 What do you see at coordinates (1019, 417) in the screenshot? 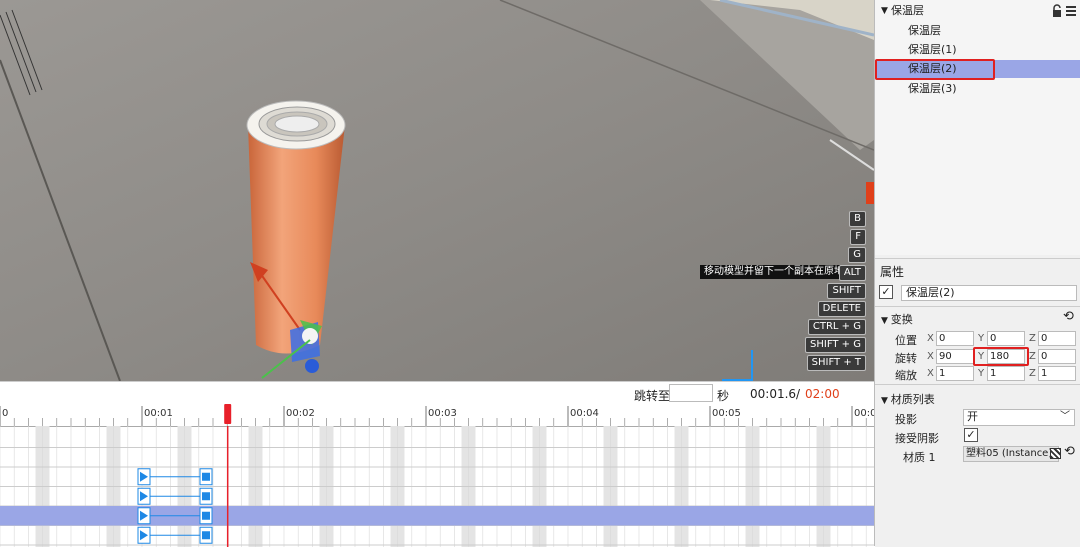
I see `cast-shadow-select: 开 ﹀` at bounding box center [1019, 417].